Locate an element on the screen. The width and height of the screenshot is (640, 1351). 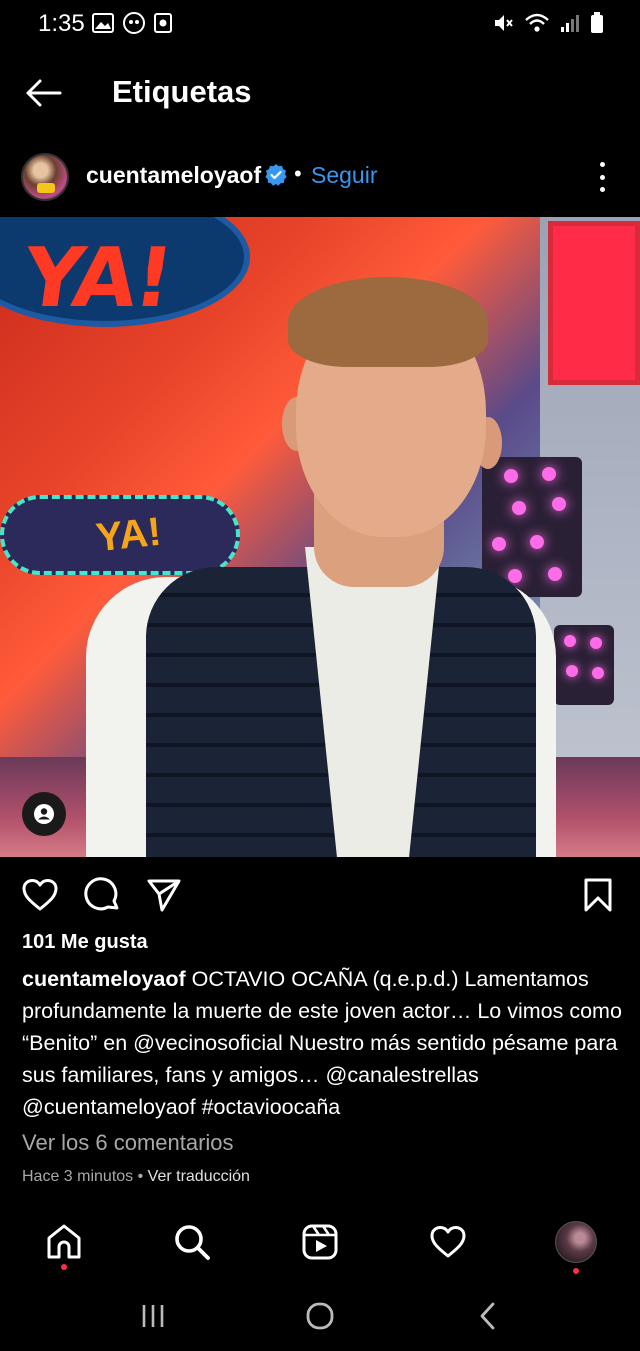
arrow-left-icon is located at coordinates (44, 93).